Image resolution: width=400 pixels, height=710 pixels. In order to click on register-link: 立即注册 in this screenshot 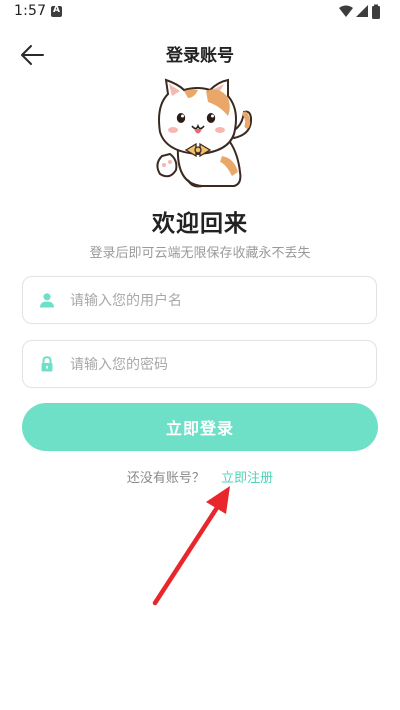, I will do `click(247, 478)`.